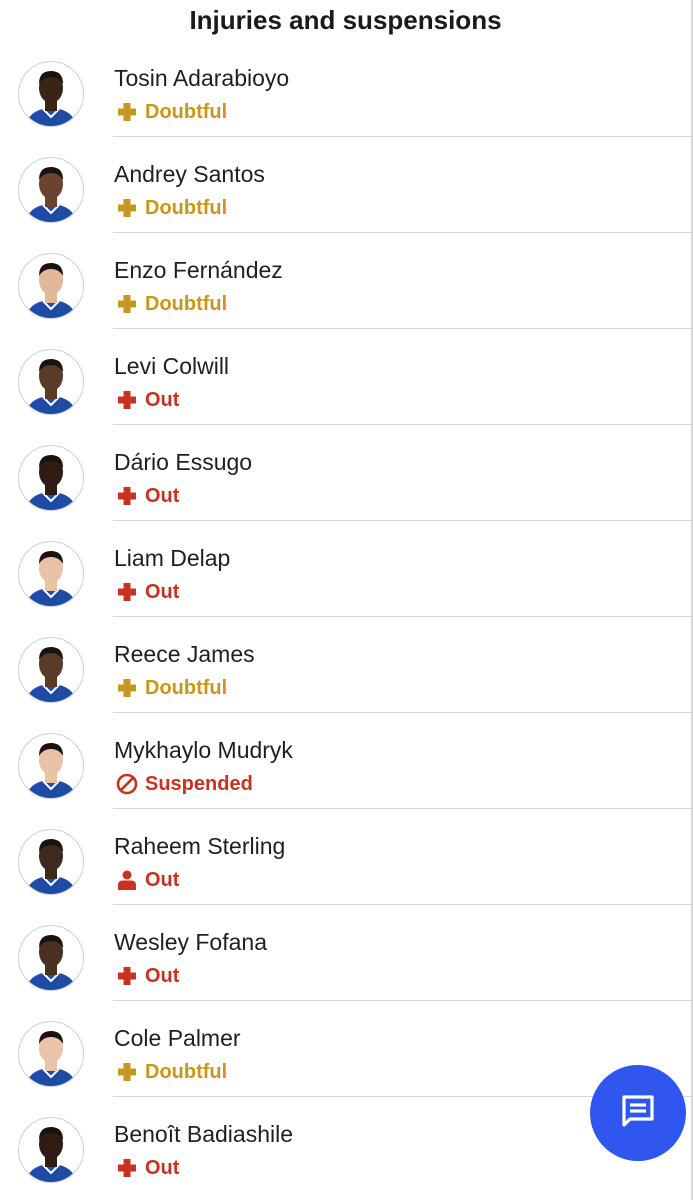 This screenshot has height=1200, width=693. I want to click on player-name: Liam Delap, so click(172, 558).